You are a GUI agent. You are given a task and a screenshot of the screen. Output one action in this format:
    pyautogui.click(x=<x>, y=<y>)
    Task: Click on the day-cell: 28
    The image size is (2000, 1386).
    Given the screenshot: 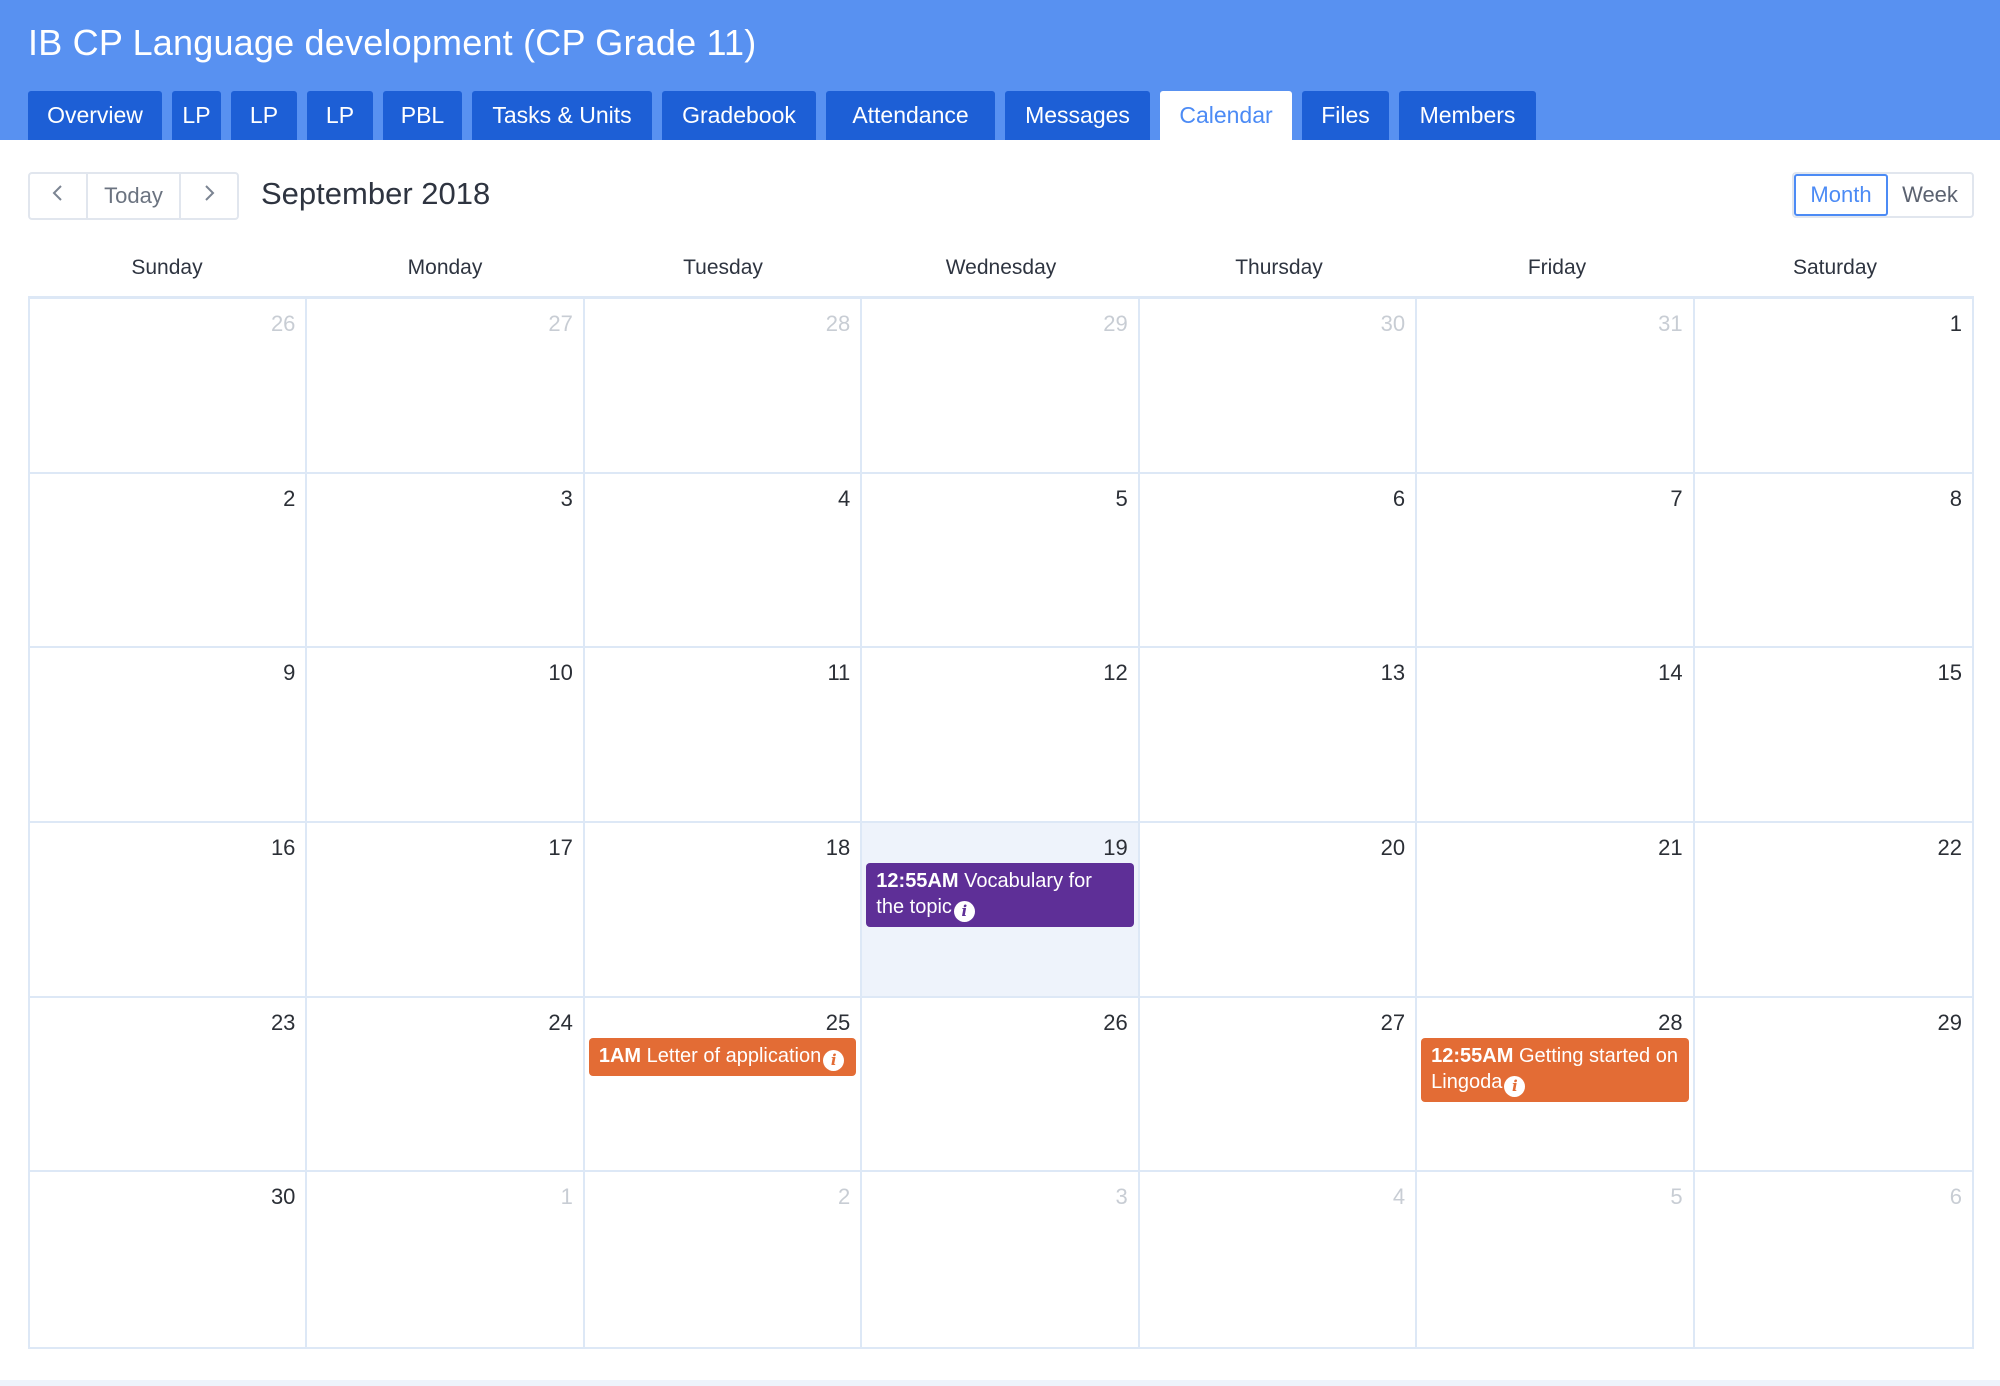 What is the action you would take?
    pyautogui.click(x=723, y=386)
    